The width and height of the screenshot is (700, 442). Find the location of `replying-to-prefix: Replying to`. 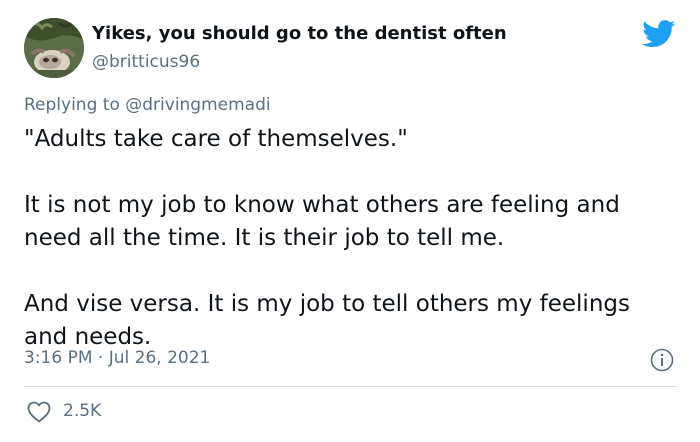

replying-to-prefix: Replying to is located at coordinates (75, 105).